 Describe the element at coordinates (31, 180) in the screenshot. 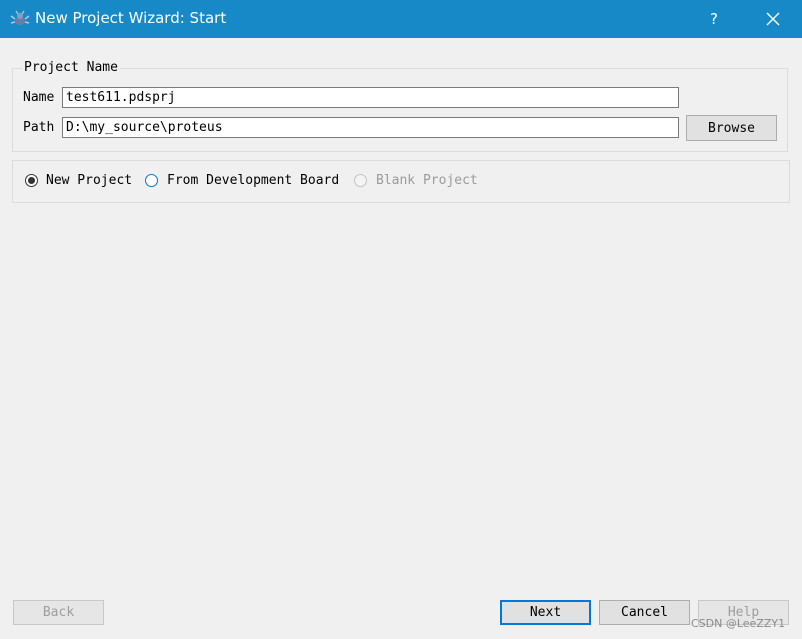

I see `radio-new-project` at that location.